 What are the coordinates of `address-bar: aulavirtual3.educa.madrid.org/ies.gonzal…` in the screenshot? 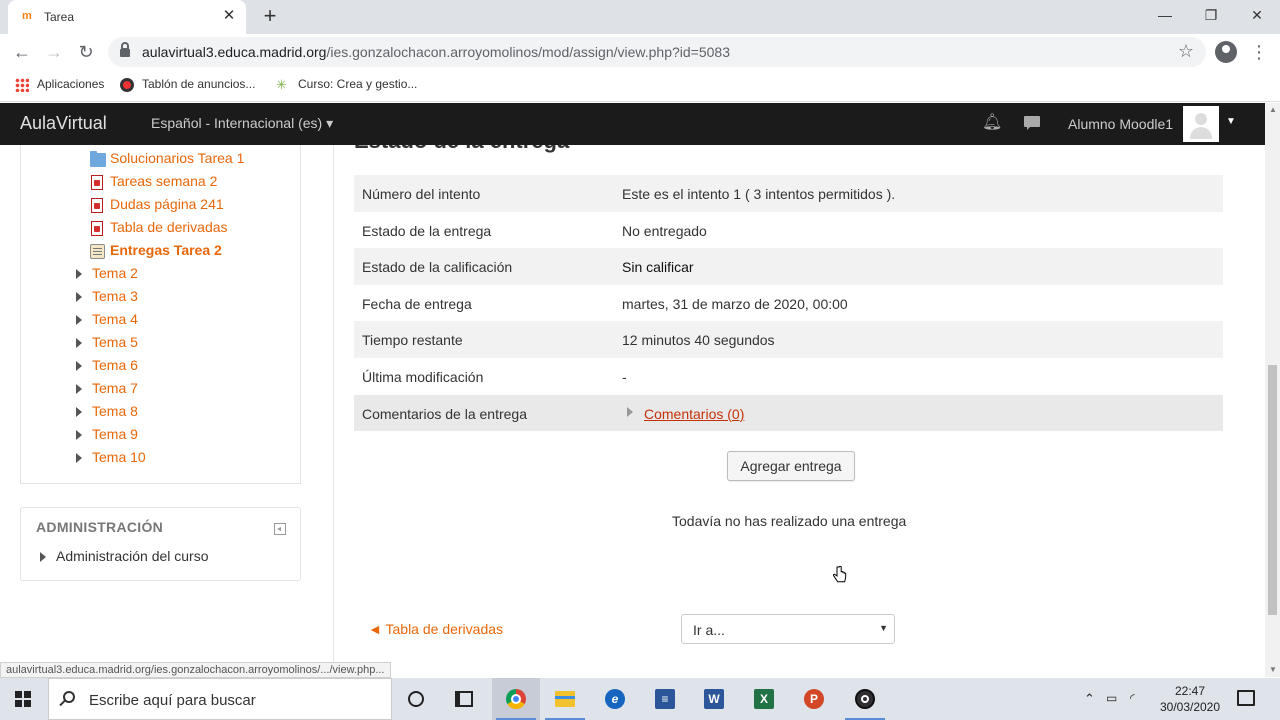 It's located at (657, 52).